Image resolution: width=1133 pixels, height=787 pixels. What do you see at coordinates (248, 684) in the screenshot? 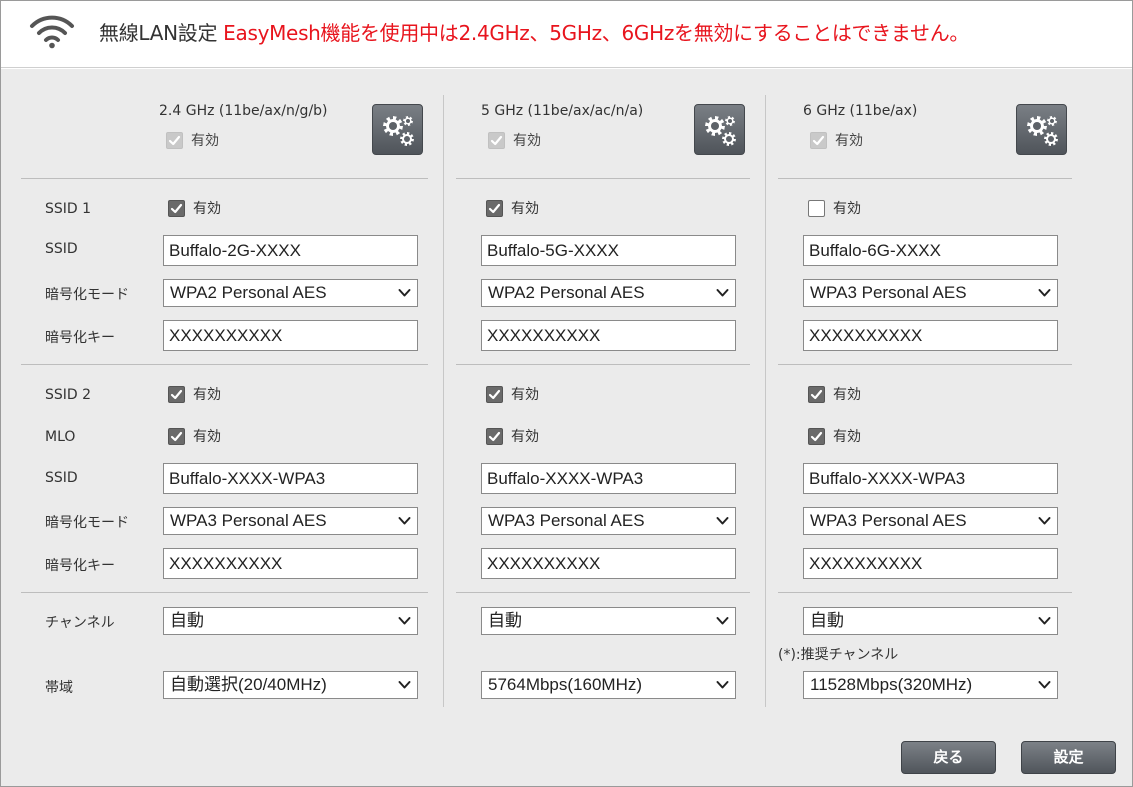
I see `select-value: 自動選択(20/40MHz)` at bounding box center [248, 684].